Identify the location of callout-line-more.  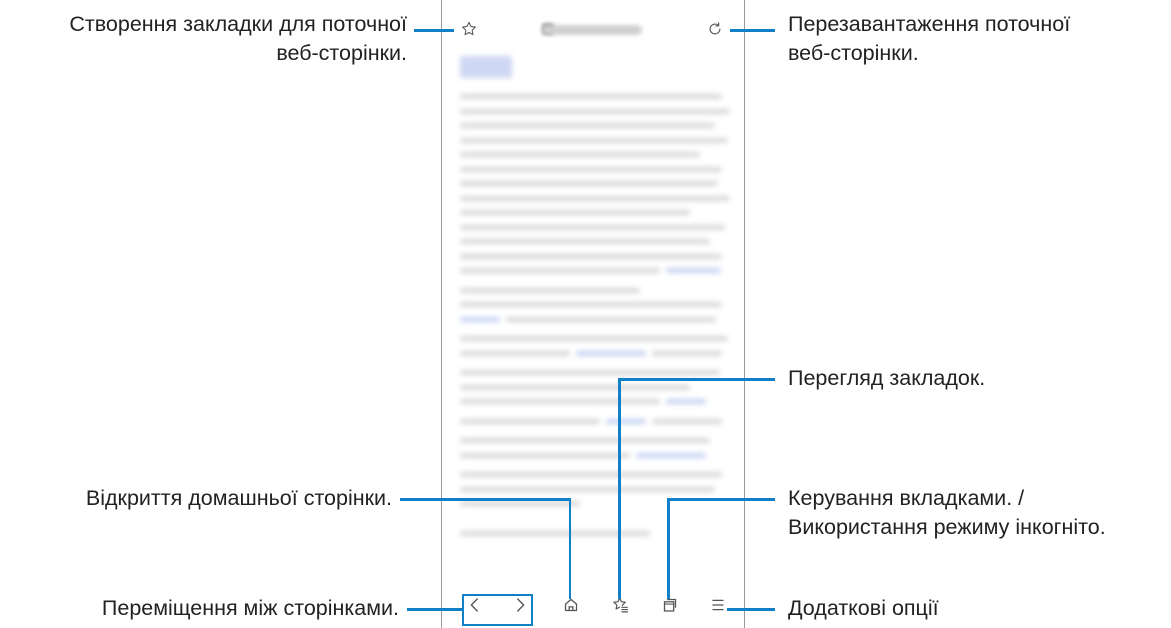
(751, 609).